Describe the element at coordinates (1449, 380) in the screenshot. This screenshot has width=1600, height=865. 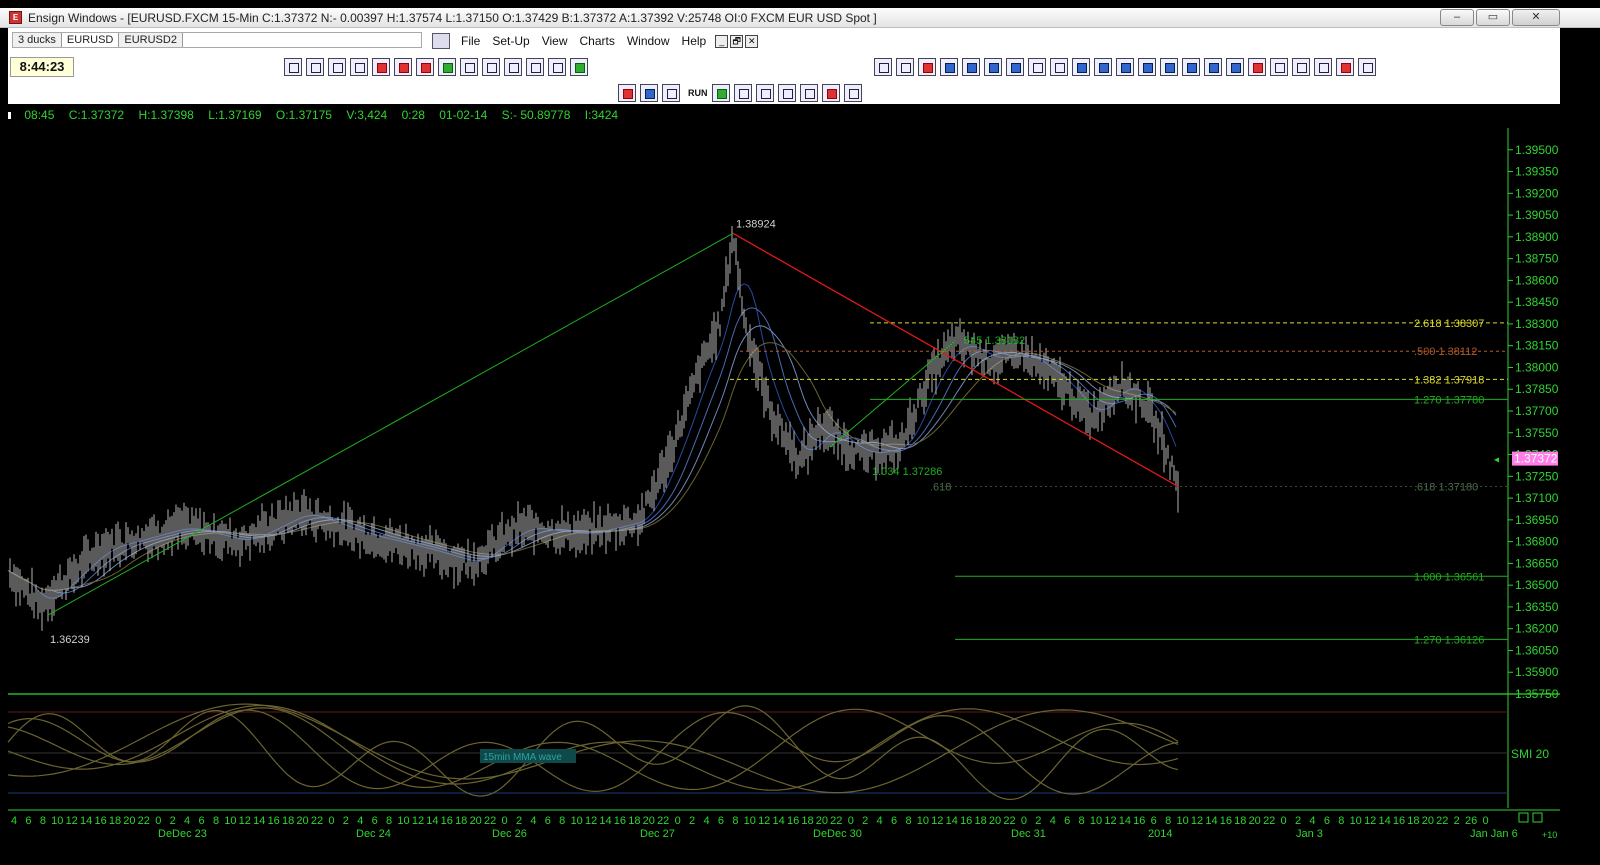
I see `fib-level-label: 1.382 1.37918` at that location.